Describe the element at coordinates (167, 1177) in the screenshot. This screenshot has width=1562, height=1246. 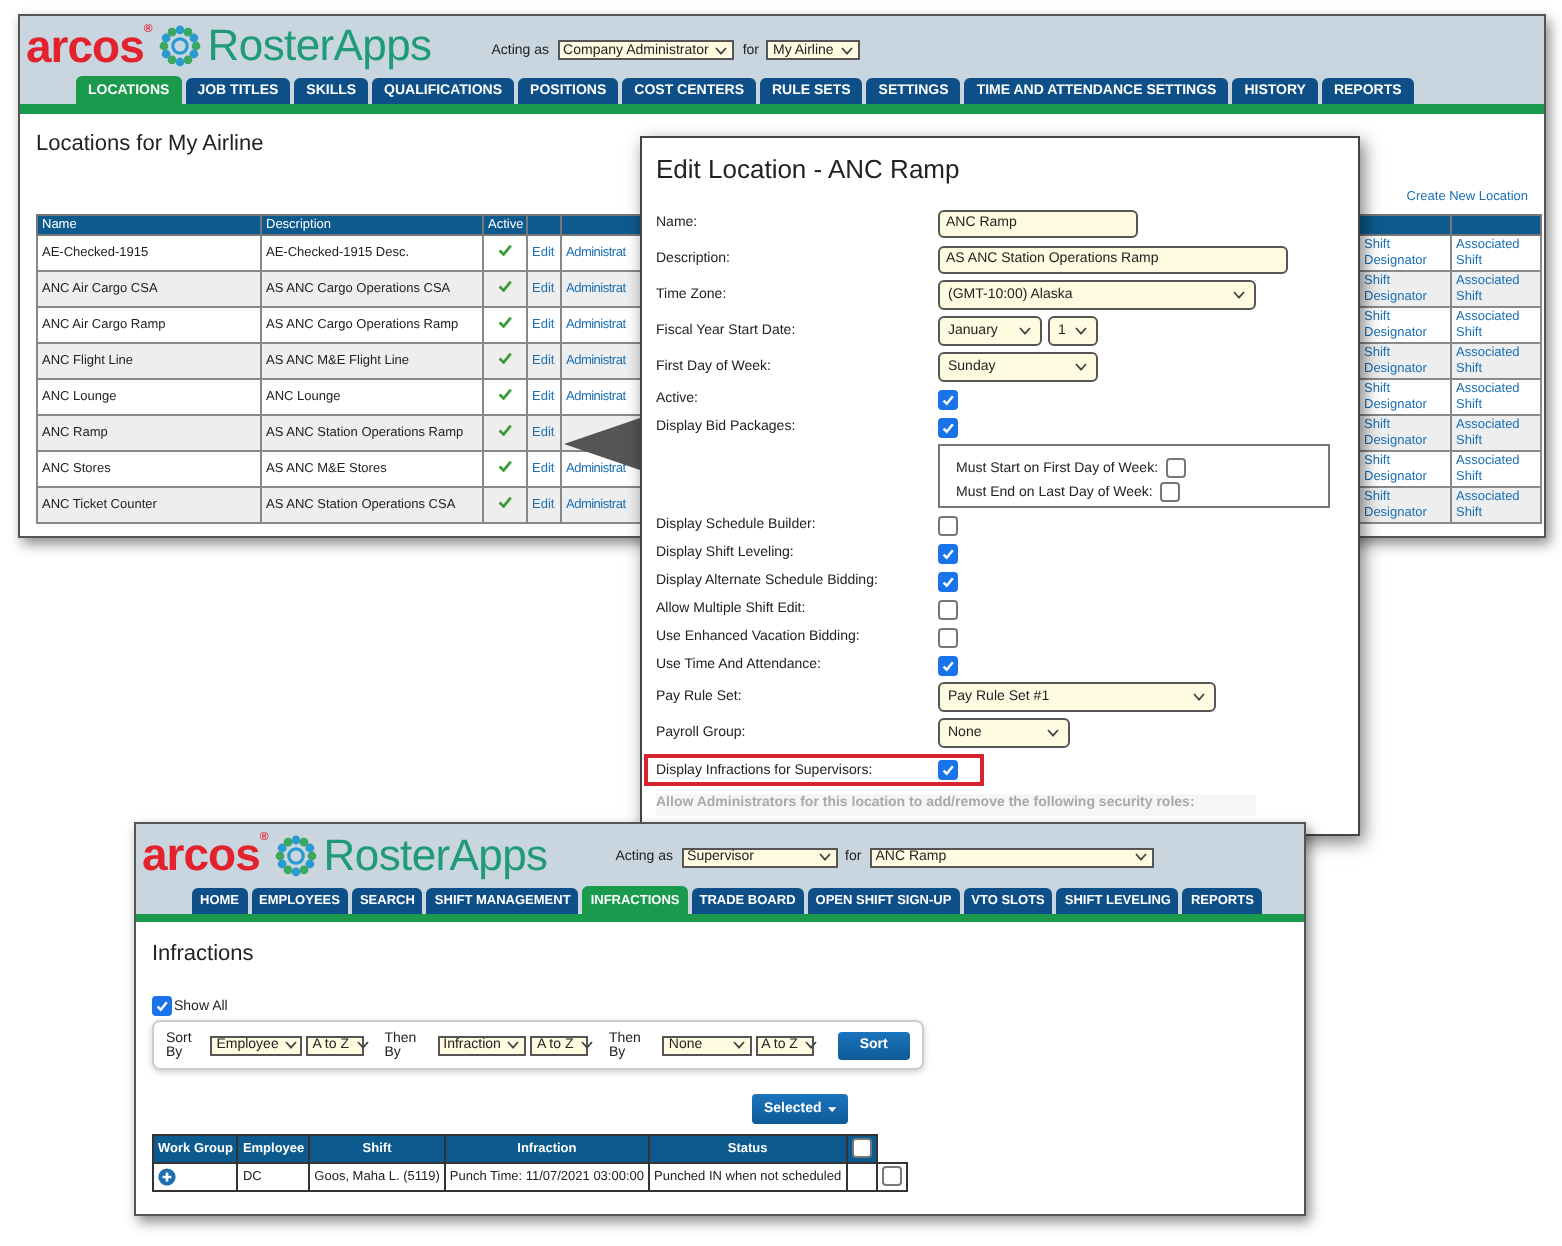
I see `expand-icon` at that location.